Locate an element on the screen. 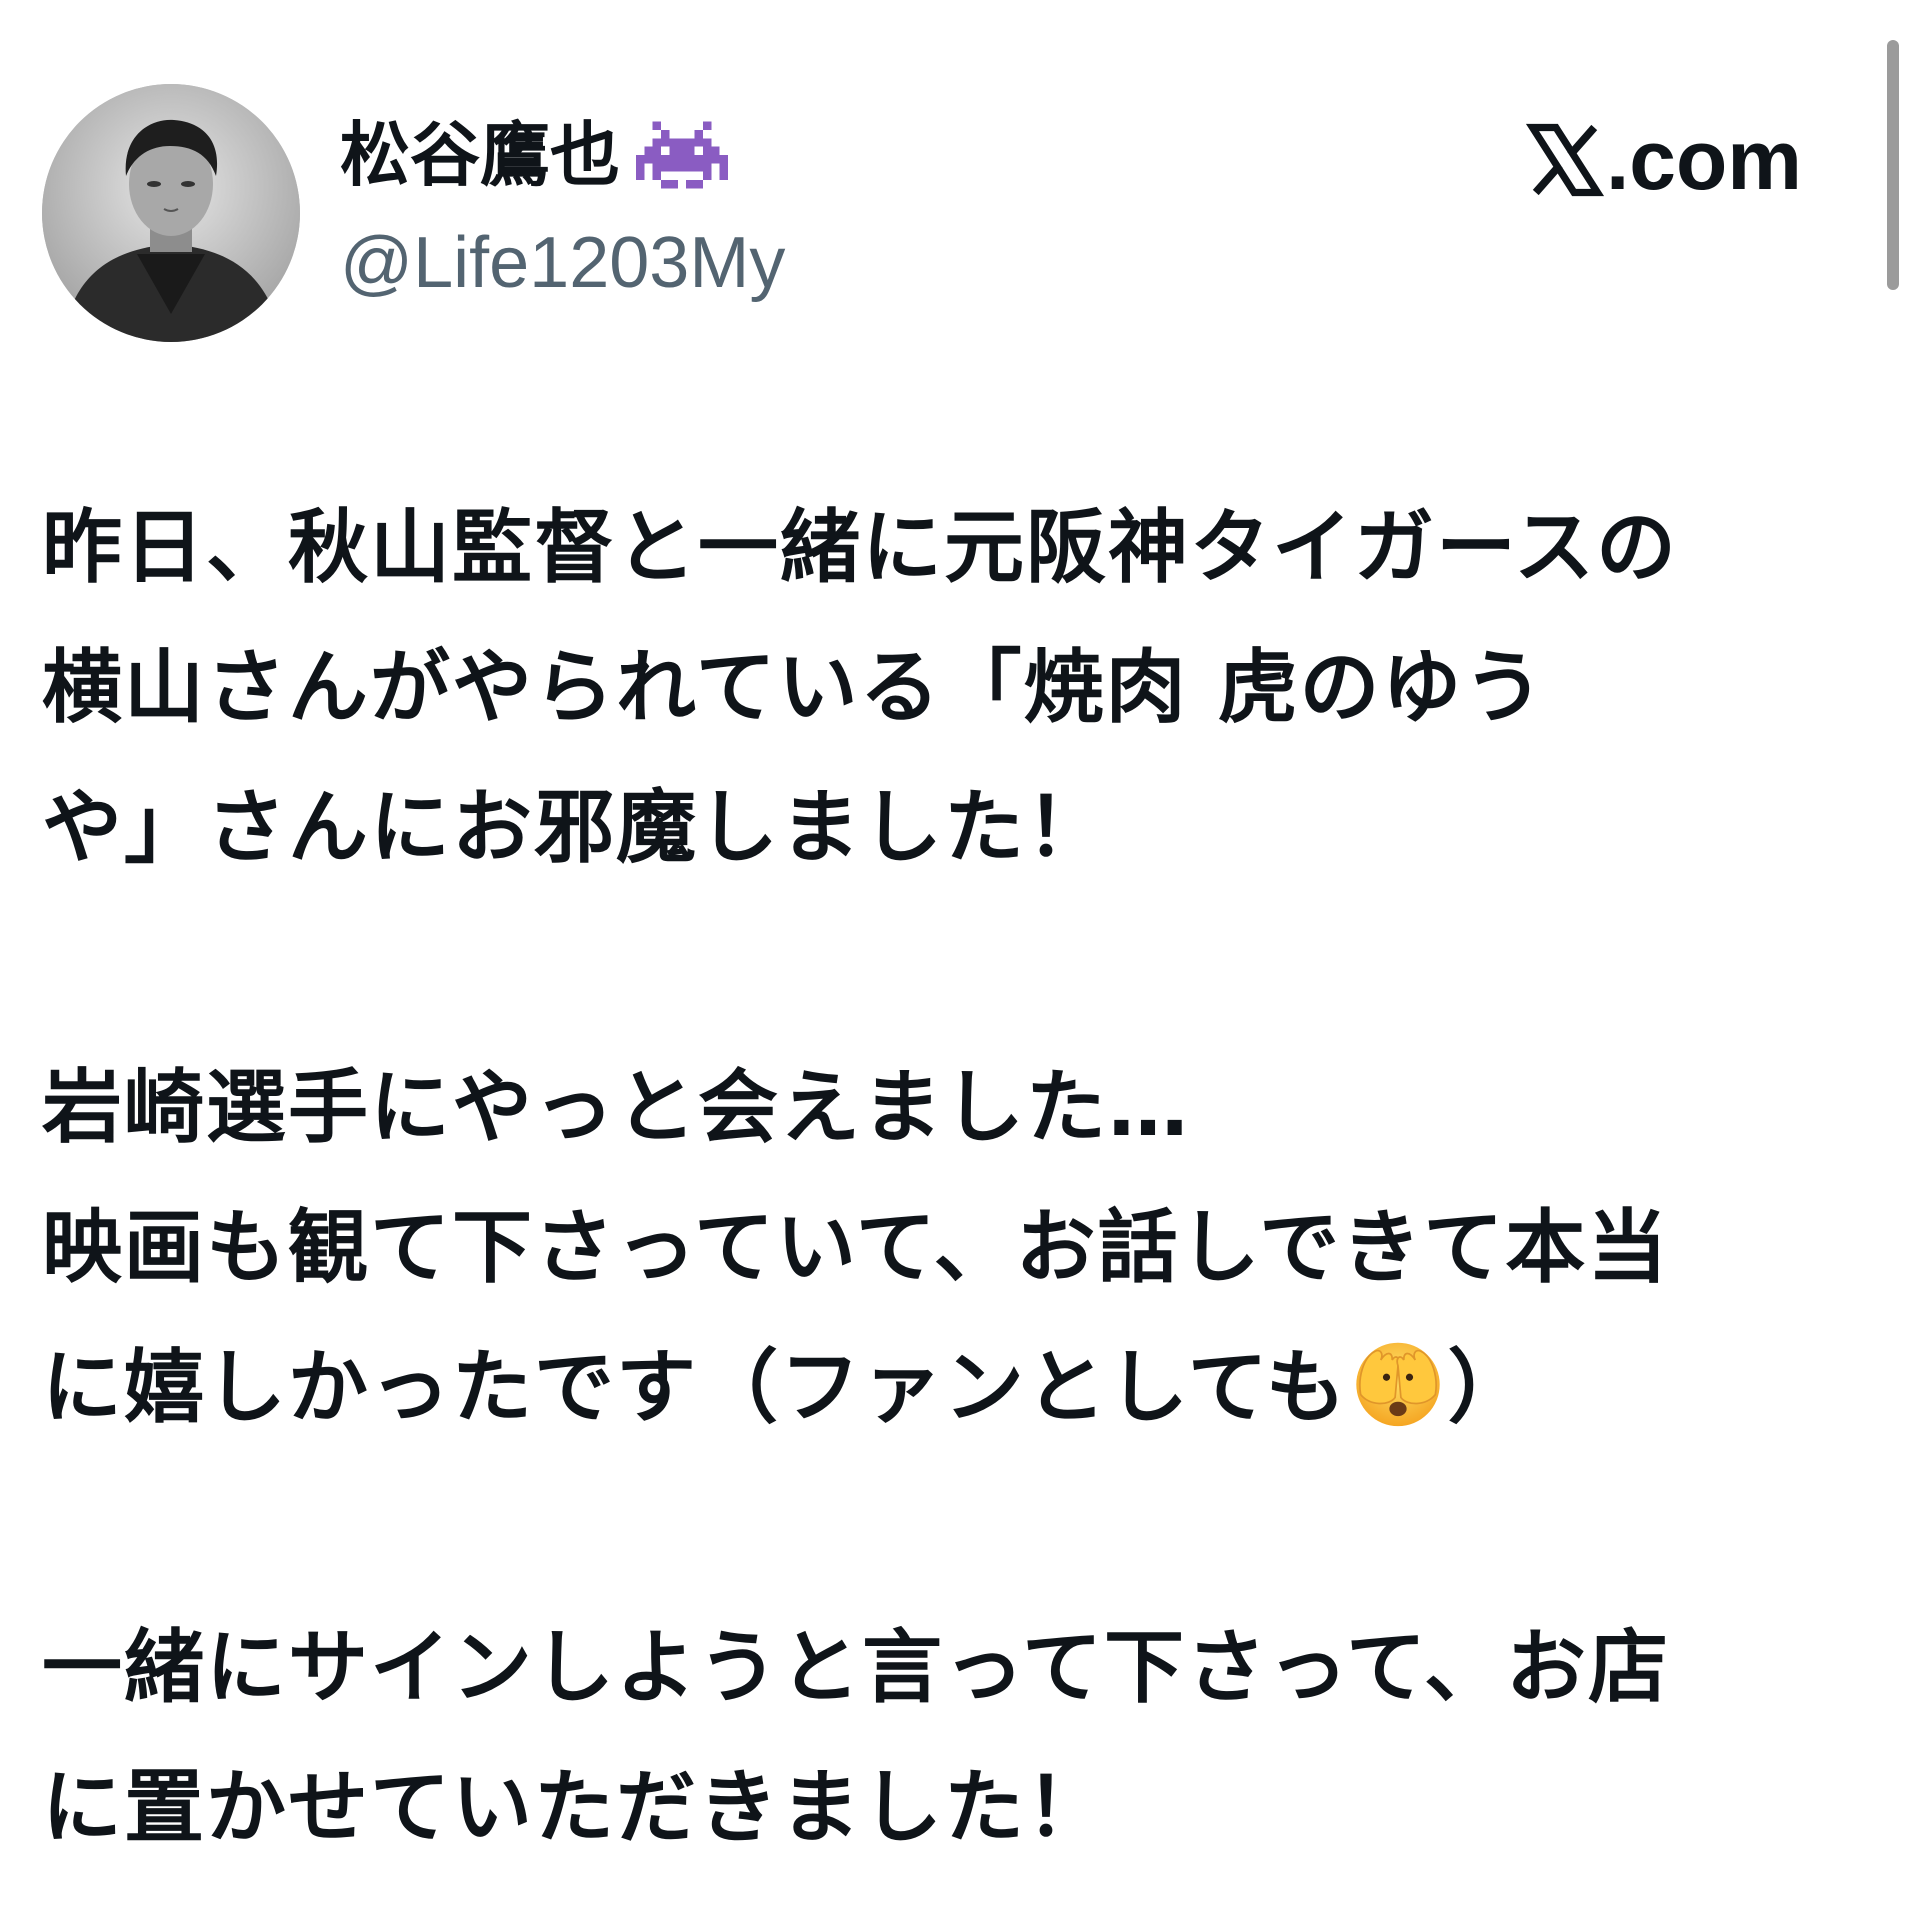 The height and width of the screenshot is (1920, 1907). tweet-line: に置かせていただきました！ is located at coordinates (575, 1807).